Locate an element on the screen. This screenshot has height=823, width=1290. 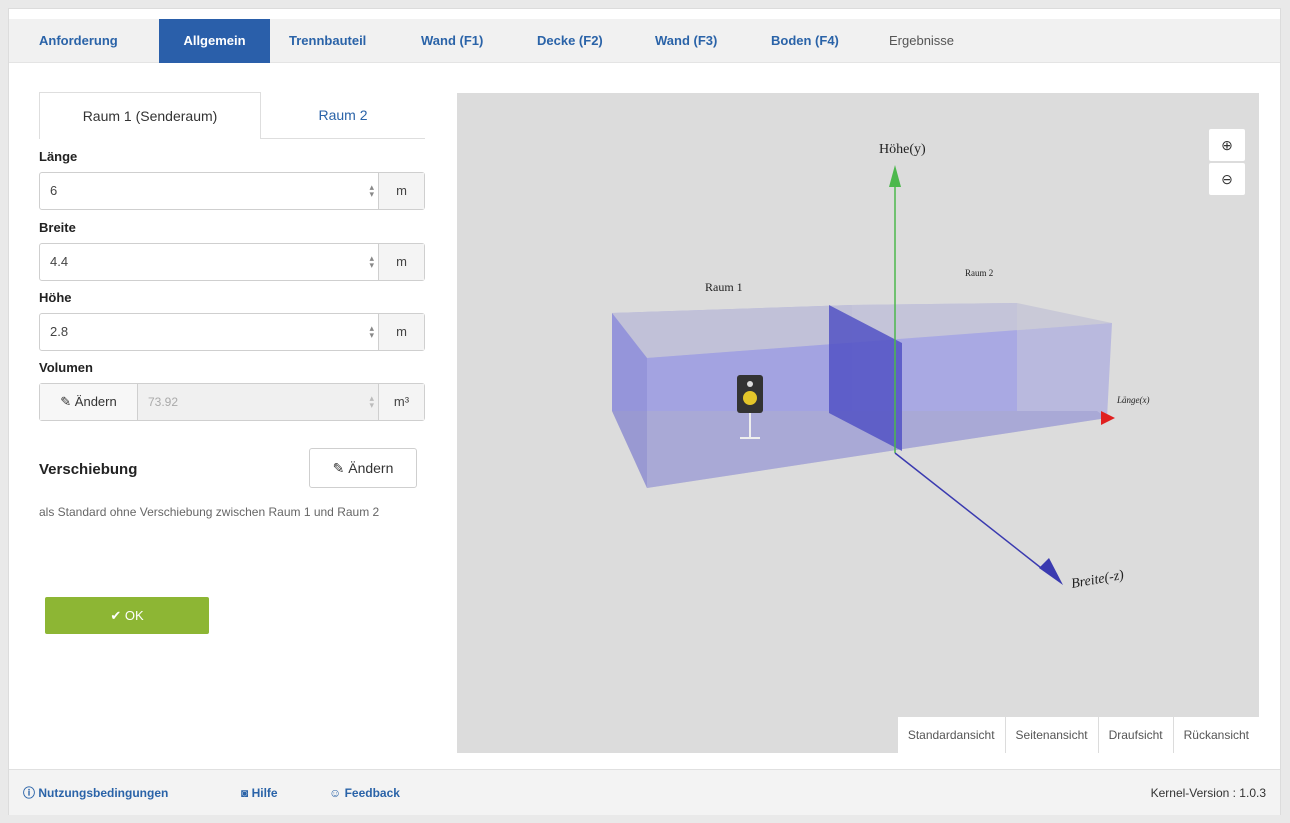
tab-raum-1: Raum 1 (Senderaum) is located at coordinates (150, 115).